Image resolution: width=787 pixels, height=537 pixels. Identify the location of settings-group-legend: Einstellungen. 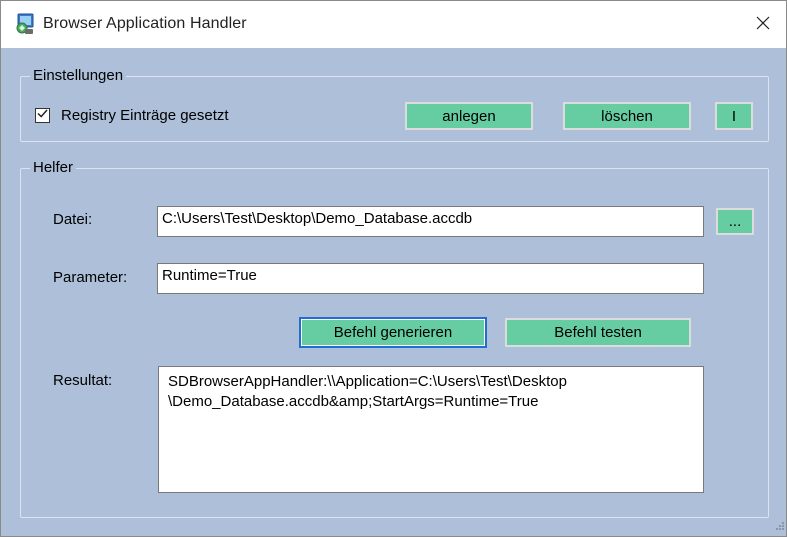
(78, 75).